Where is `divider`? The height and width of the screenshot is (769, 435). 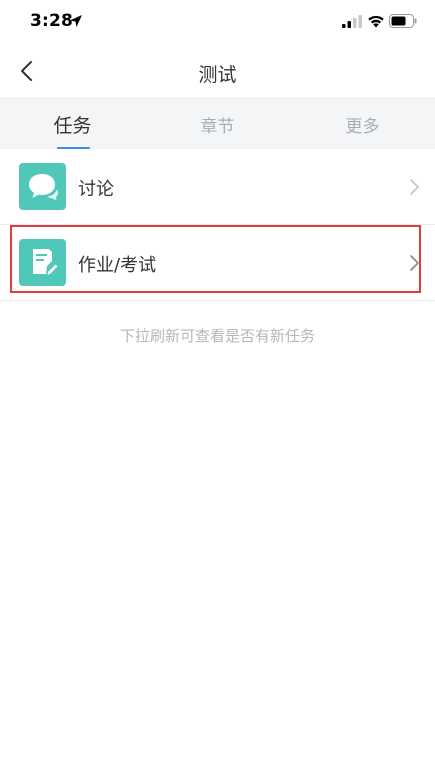
divider is located at coordinates (217, 300).